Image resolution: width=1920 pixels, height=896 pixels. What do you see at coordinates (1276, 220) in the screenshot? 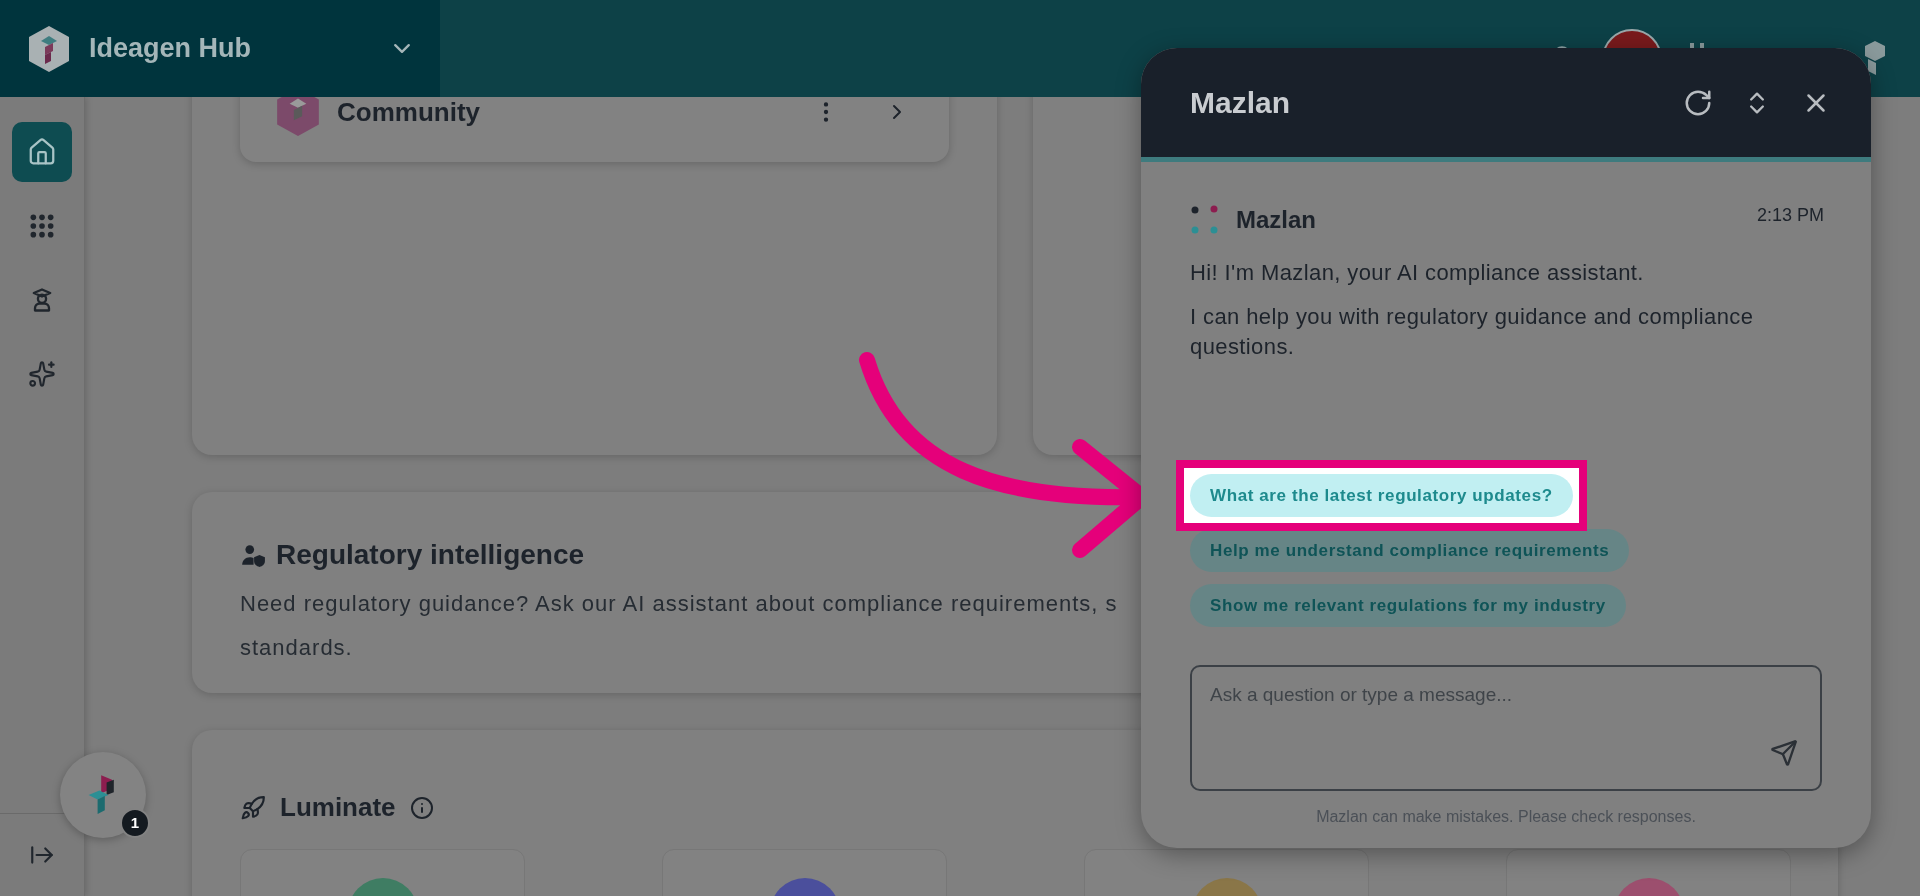
I see `sender-name: Mazlan` at bounding box center [1276, 220].